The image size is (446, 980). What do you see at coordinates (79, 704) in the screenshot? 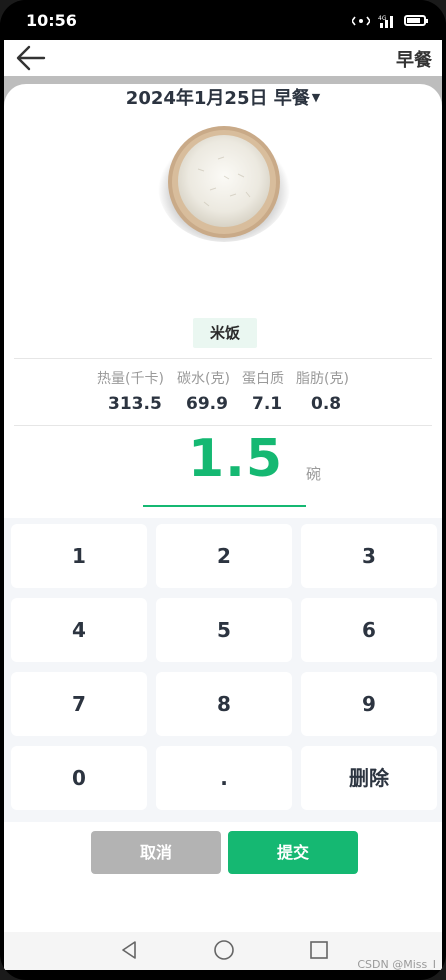
I see `key-7: 7` at bounding box center [79, 704].